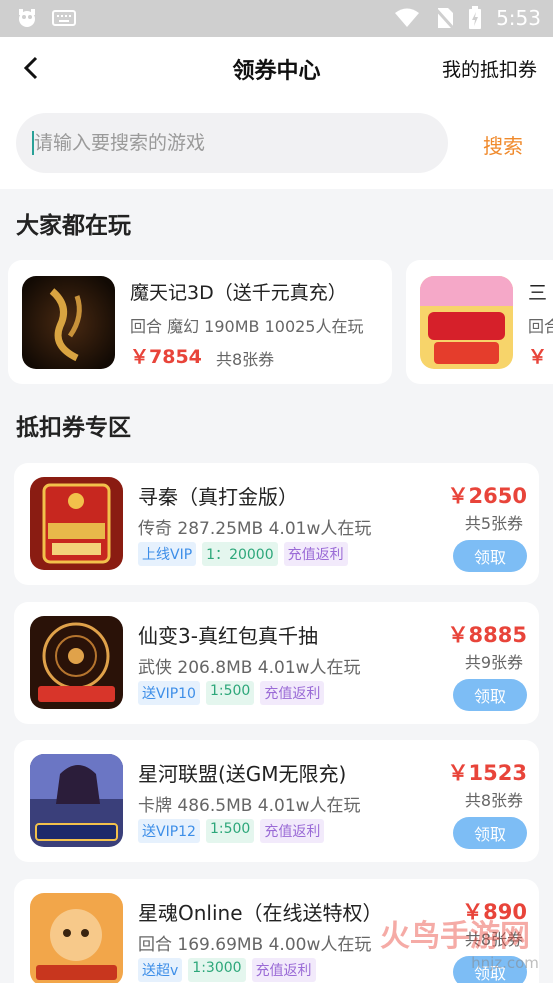  What do you see at coordinates (487, 496) in the screenshot?
I see `coupon-value: ￥2650` at bounding box center [487, 496].